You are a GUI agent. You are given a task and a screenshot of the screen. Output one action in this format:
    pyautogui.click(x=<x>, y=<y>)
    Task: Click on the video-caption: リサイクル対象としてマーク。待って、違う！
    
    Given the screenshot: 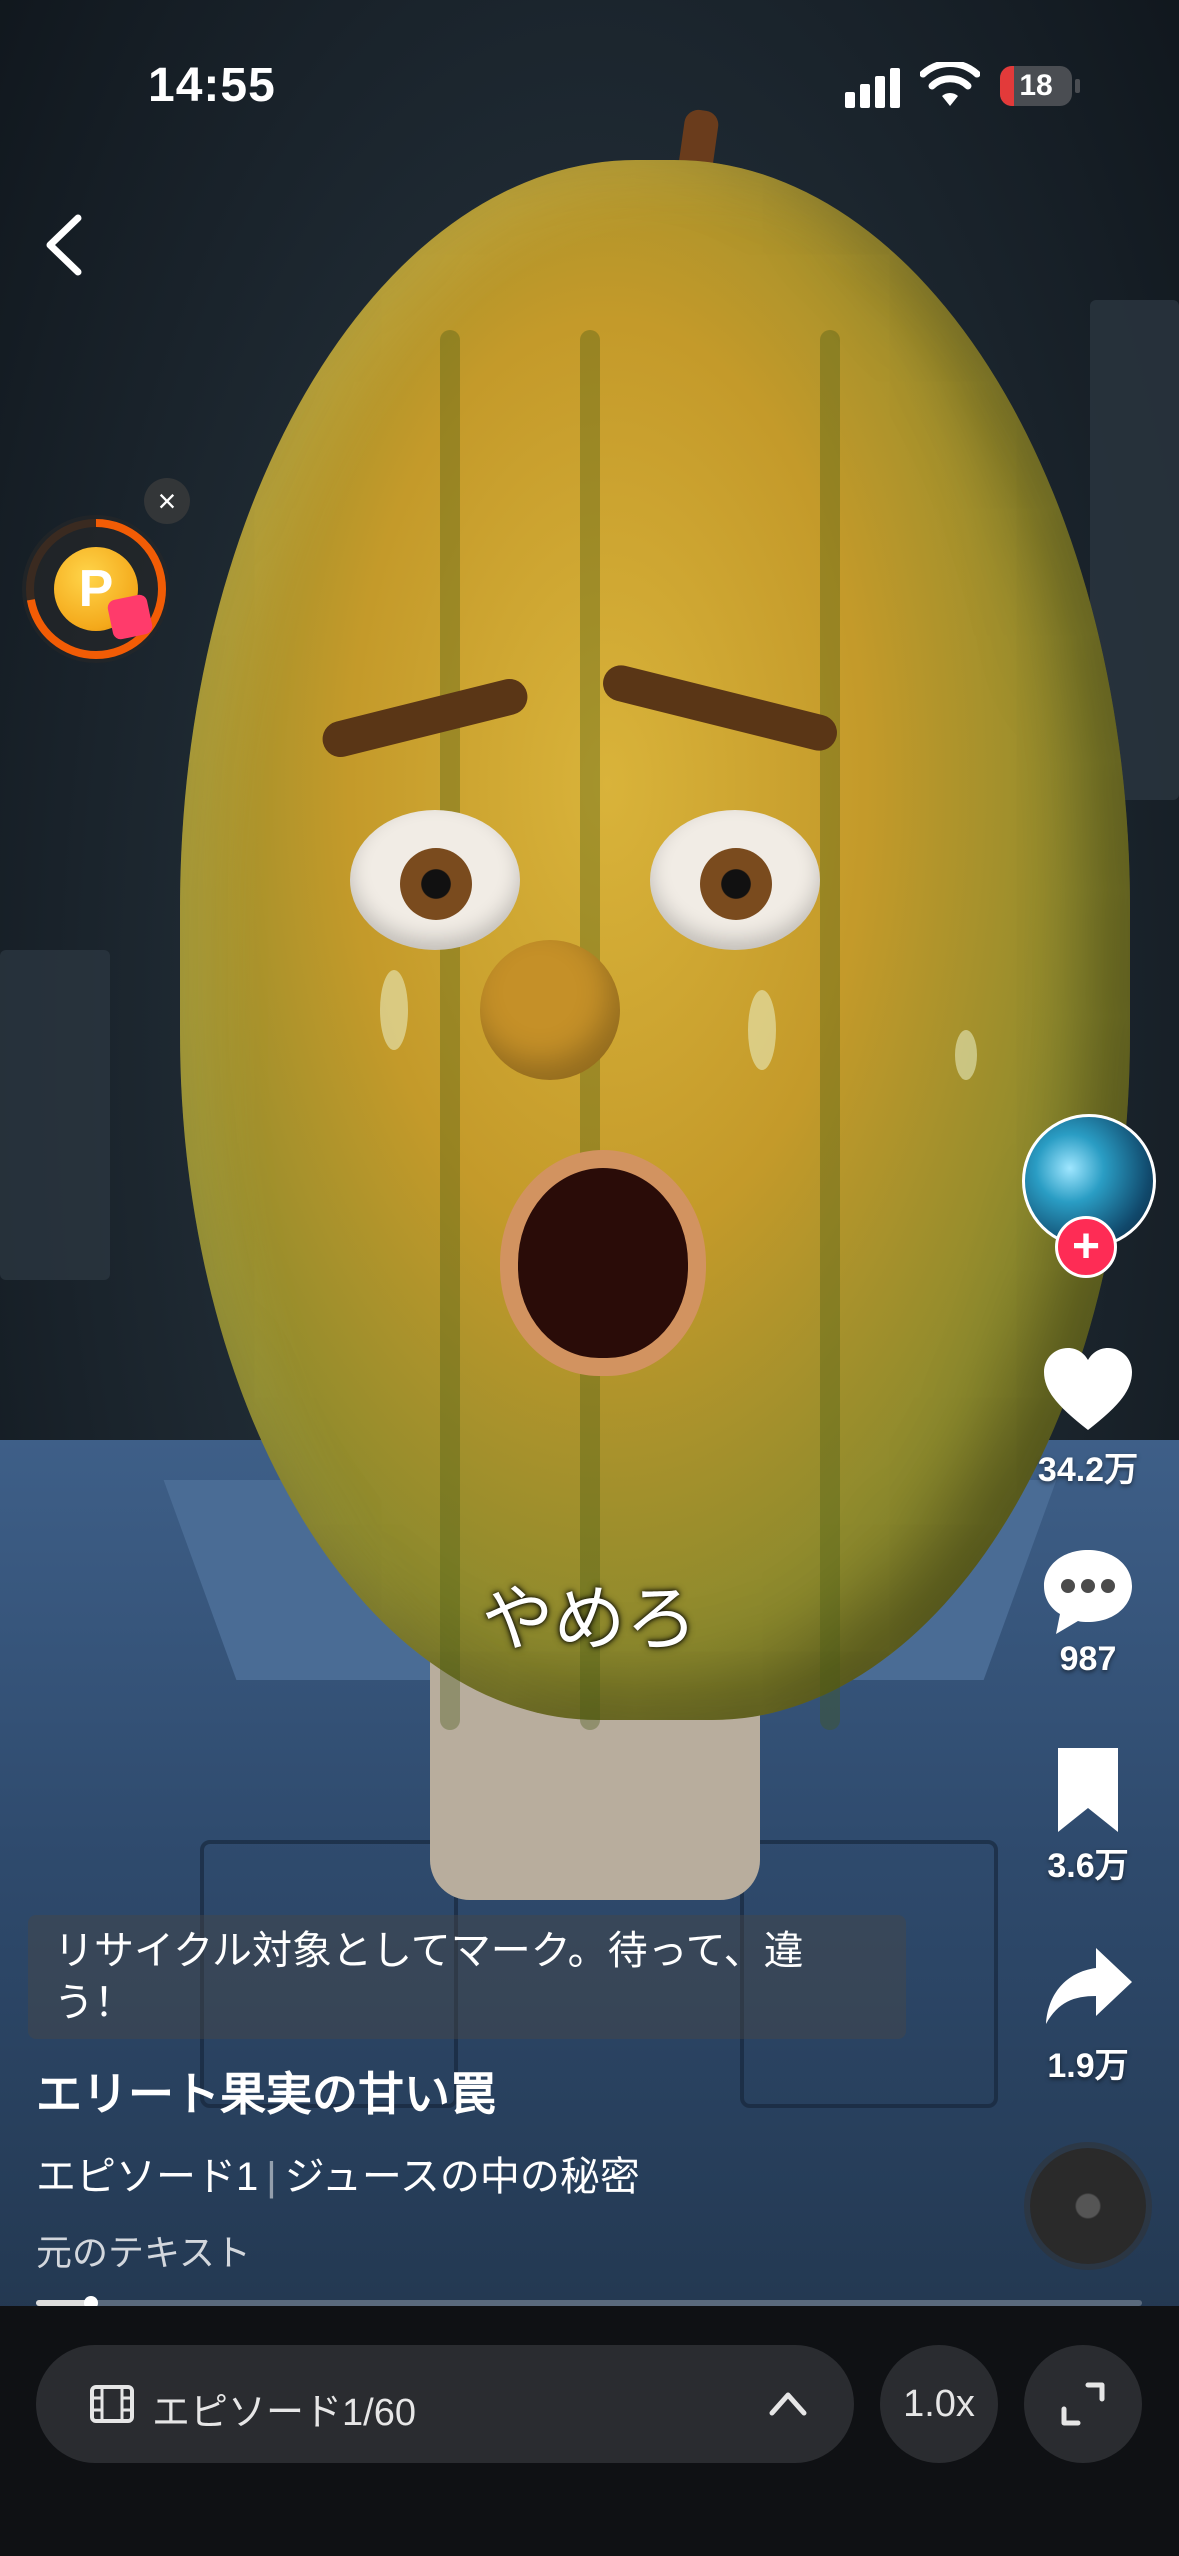 What is the action you would take?
    pyautogui.click(x=467, y=1977)
    